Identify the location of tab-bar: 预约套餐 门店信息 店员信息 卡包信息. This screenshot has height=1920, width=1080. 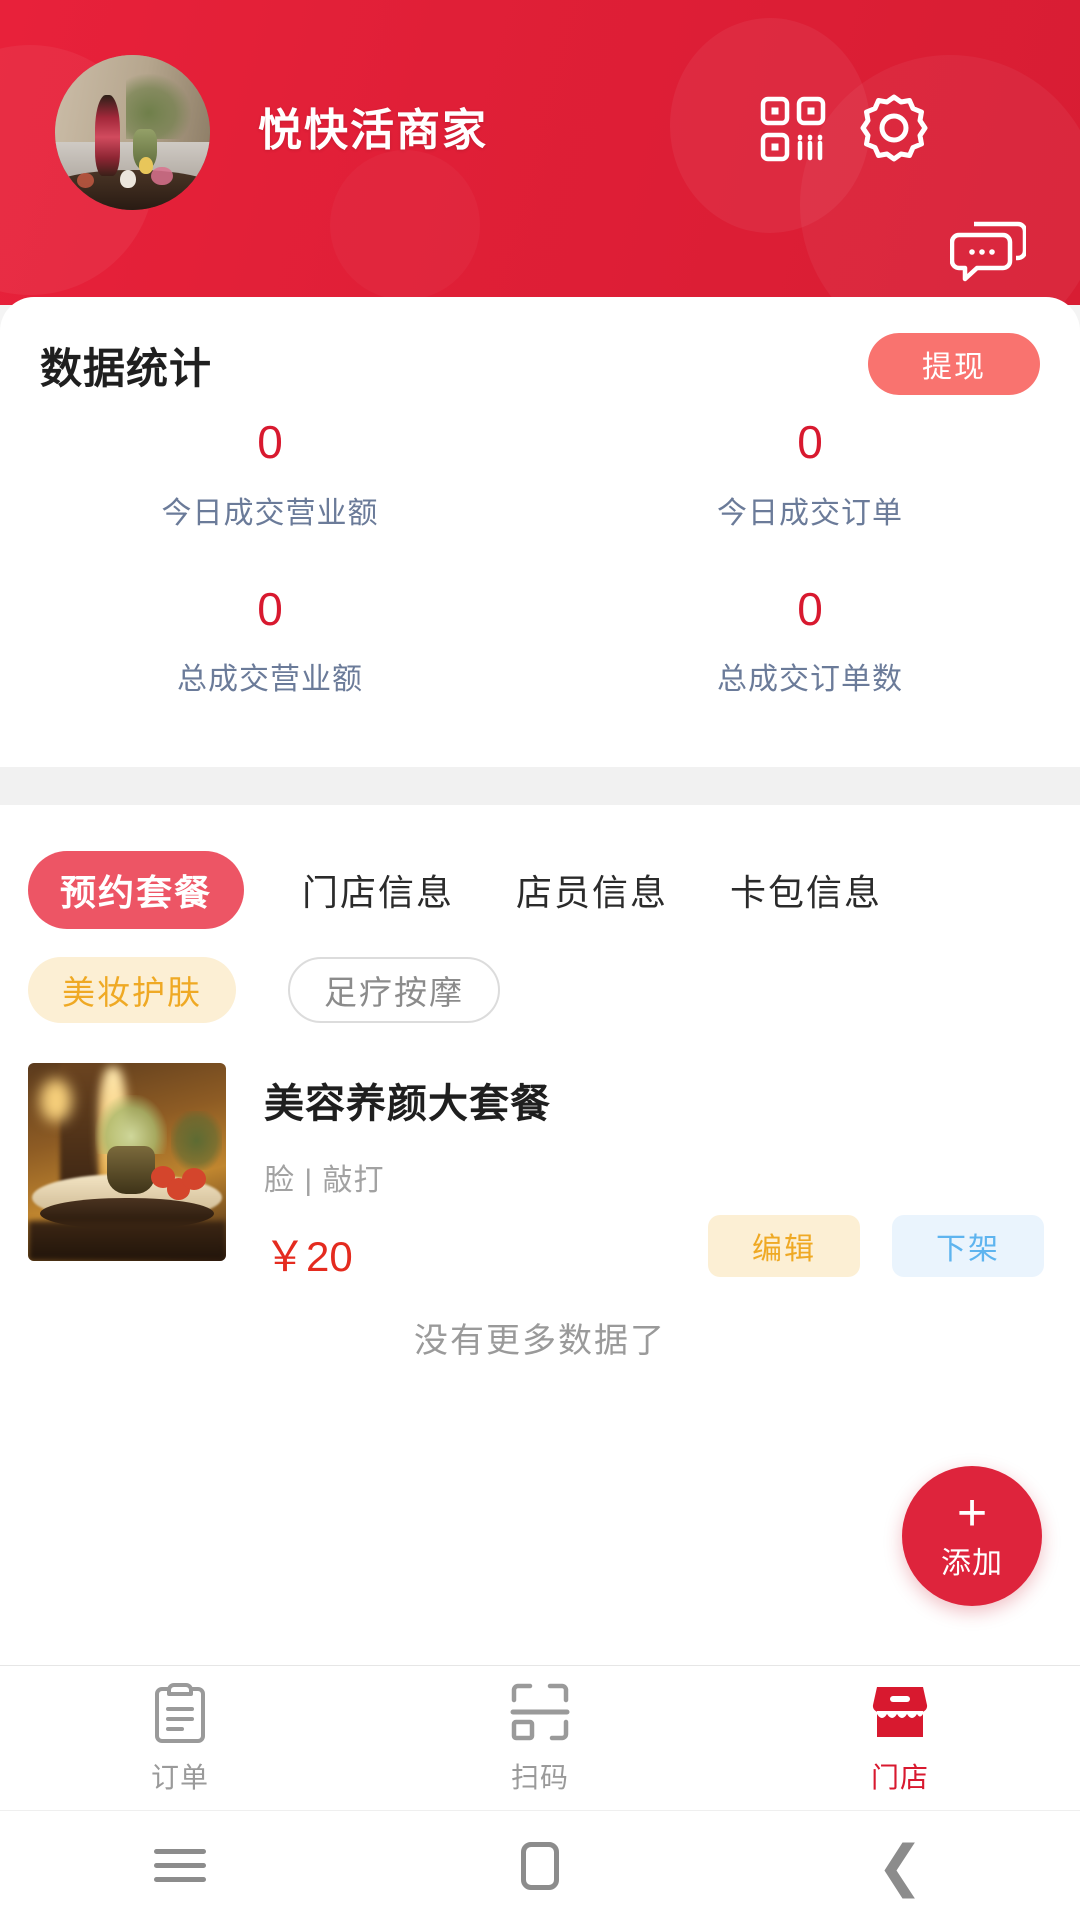
(540, 890).